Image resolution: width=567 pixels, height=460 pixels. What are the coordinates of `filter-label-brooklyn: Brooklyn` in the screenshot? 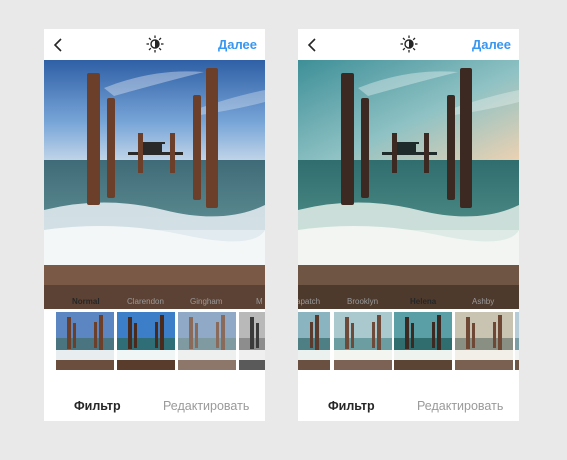 It's located at (362, 301).